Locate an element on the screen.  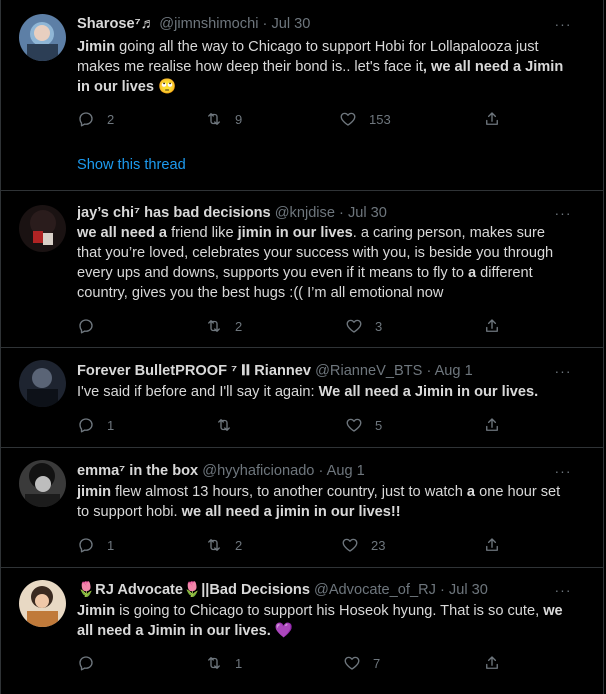
user-handle: @hyyhaficionado is located at coordinates (258, 471).